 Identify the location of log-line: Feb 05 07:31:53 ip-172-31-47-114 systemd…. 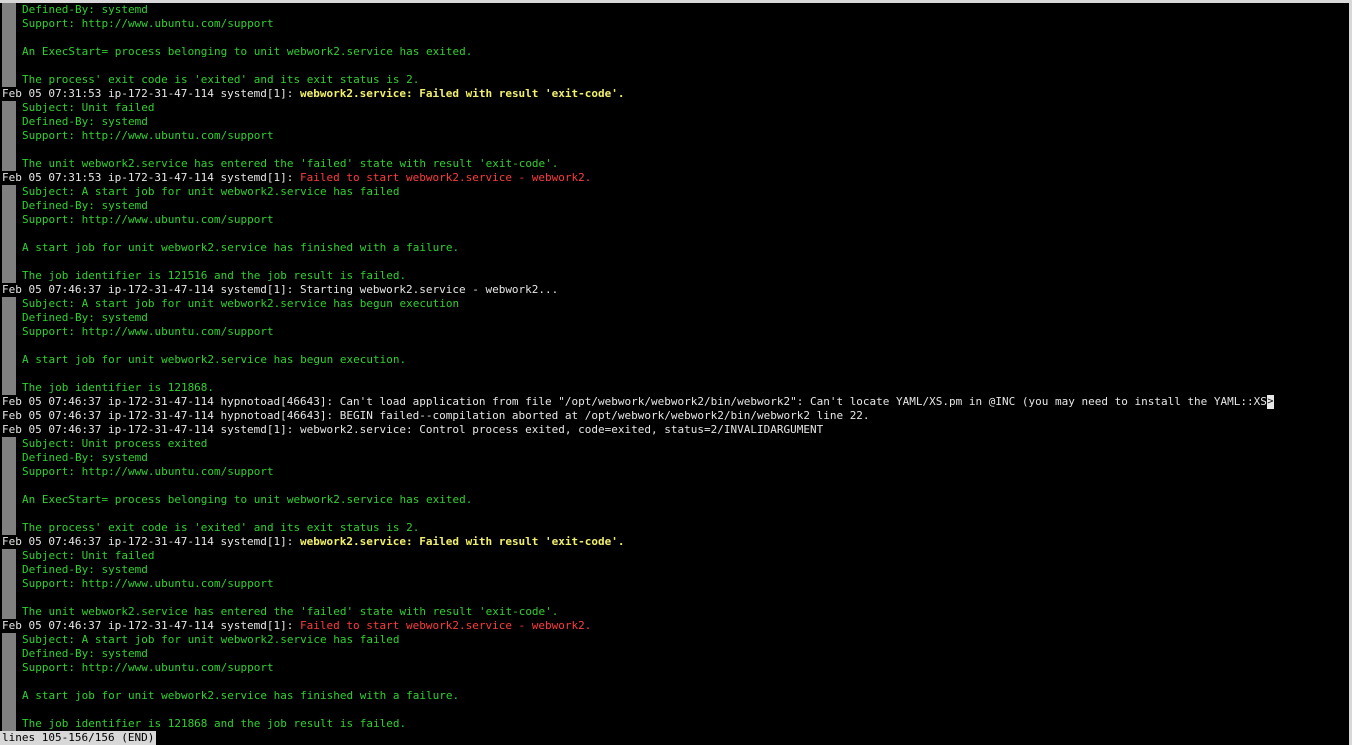
(674, 94).